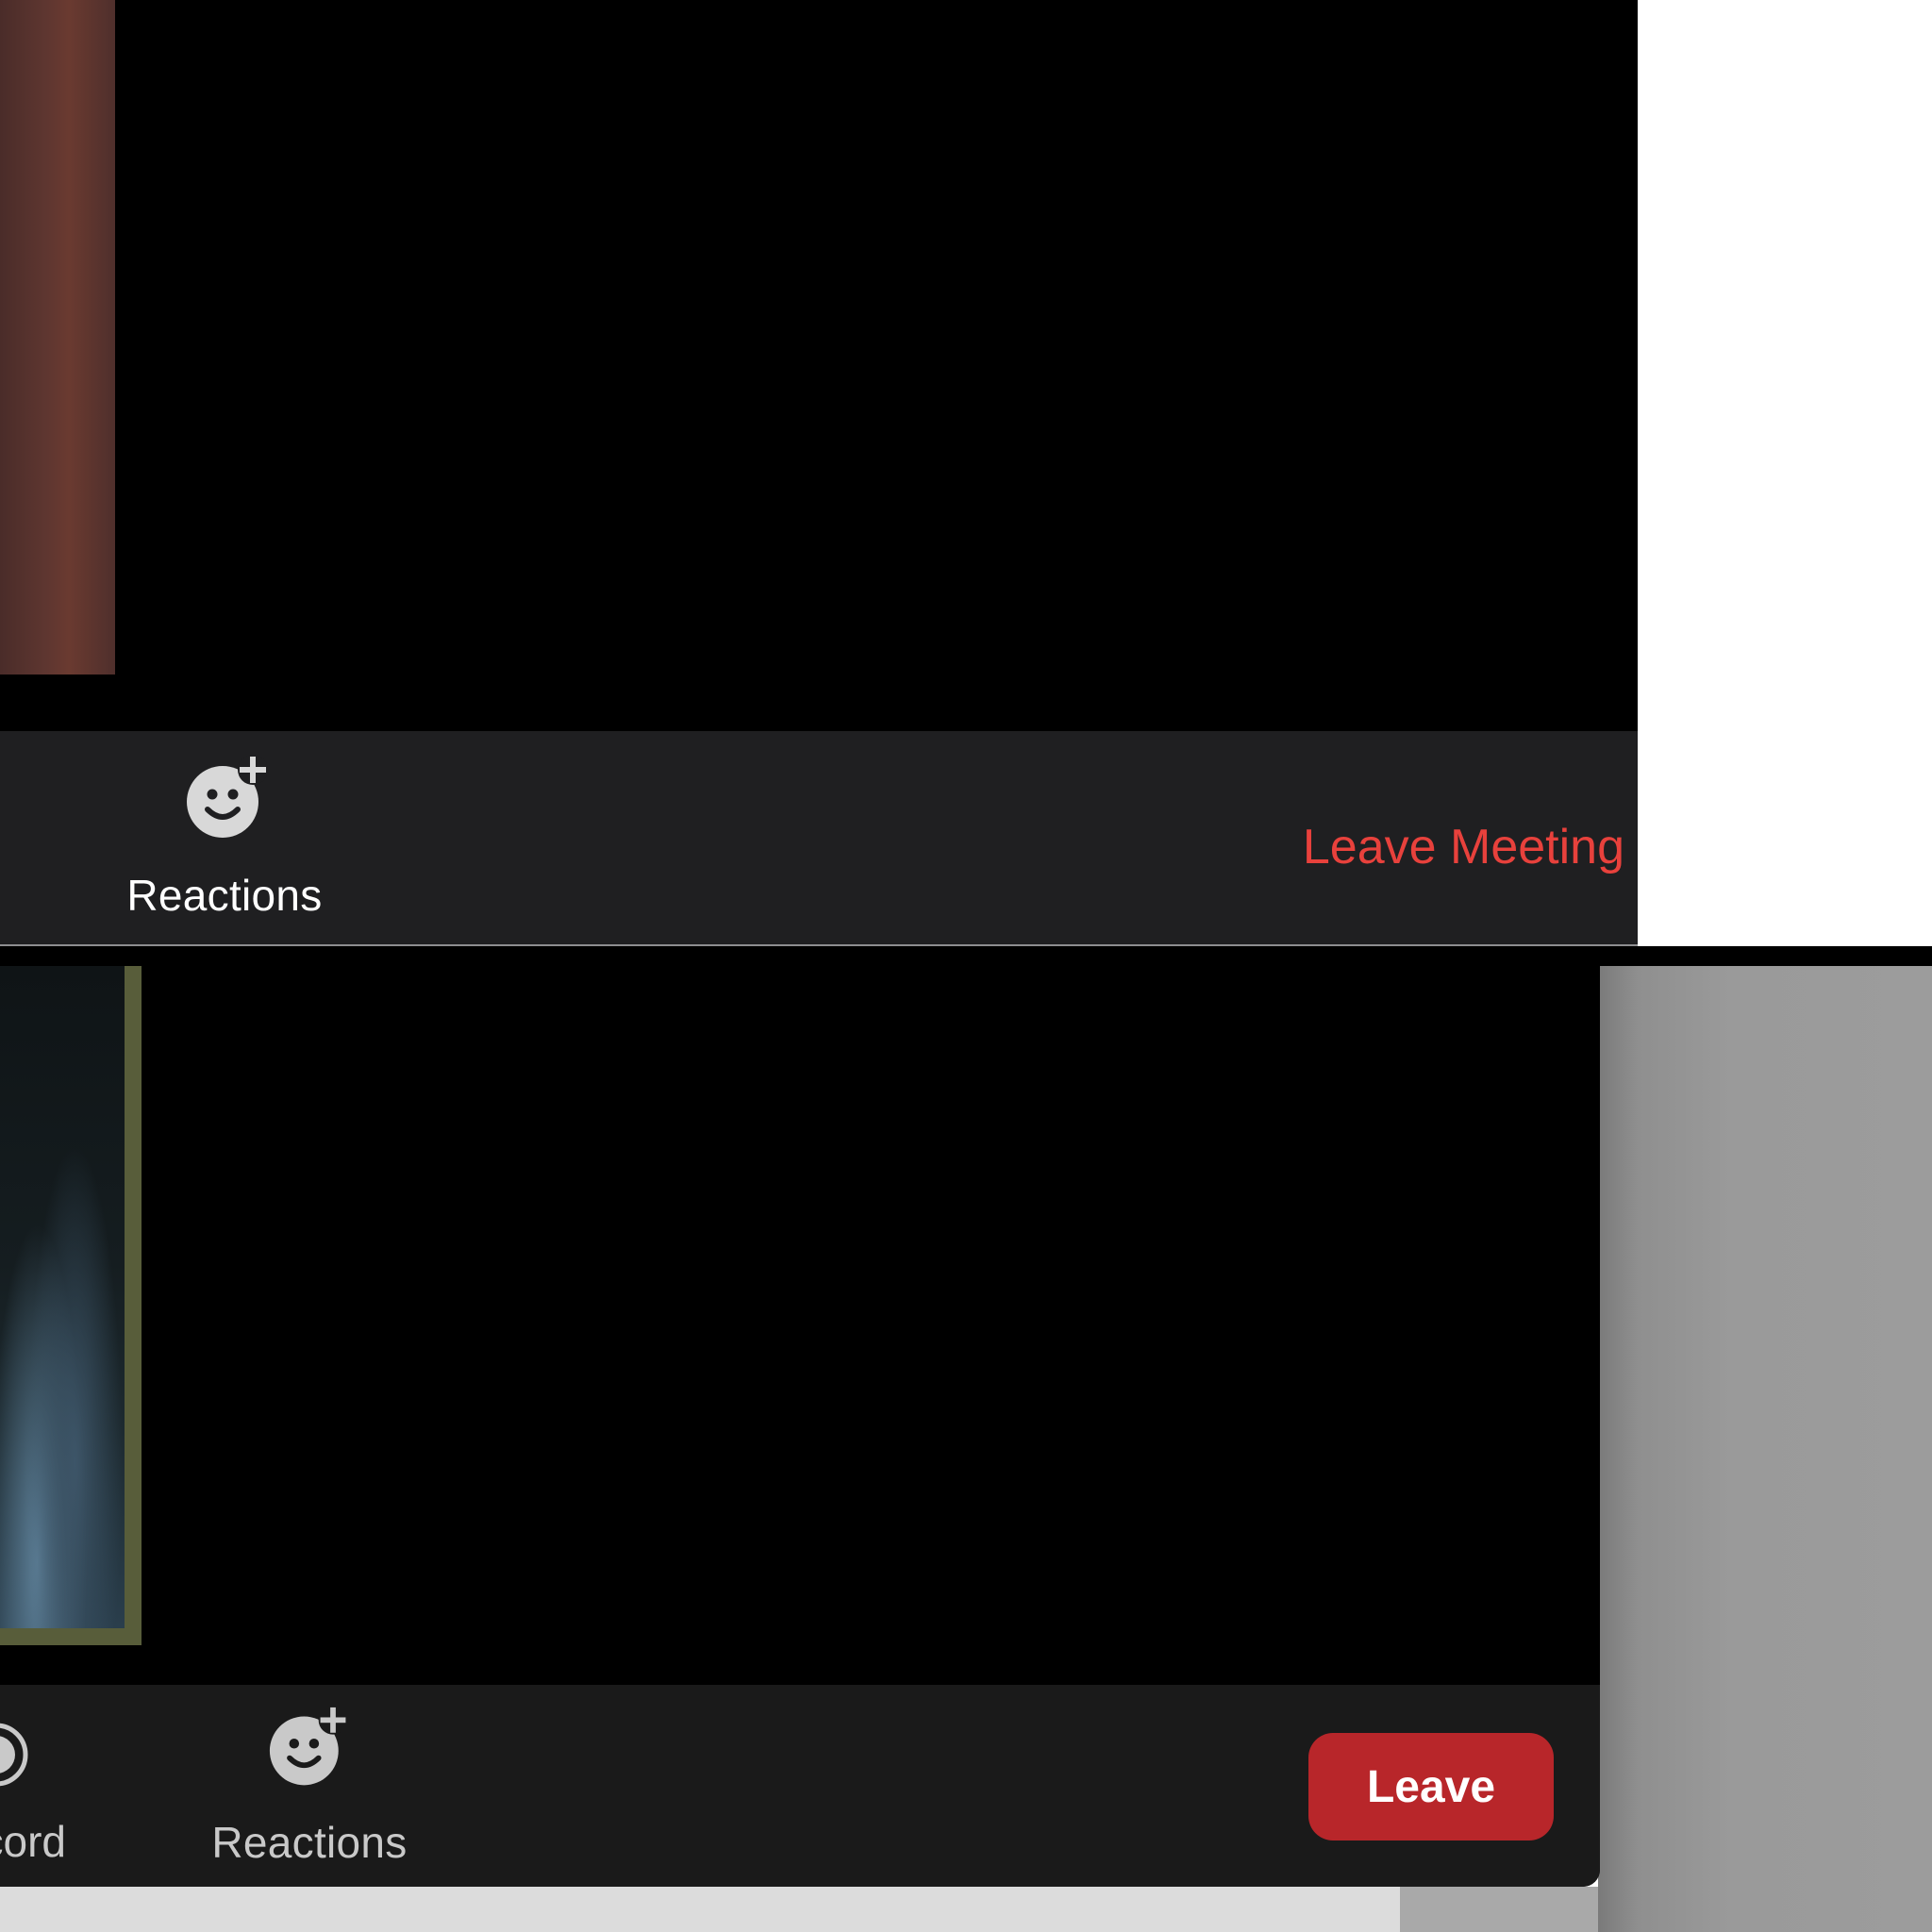  I want to click on leave-meeting-link: Leave Meeting, so click(1464, 847).